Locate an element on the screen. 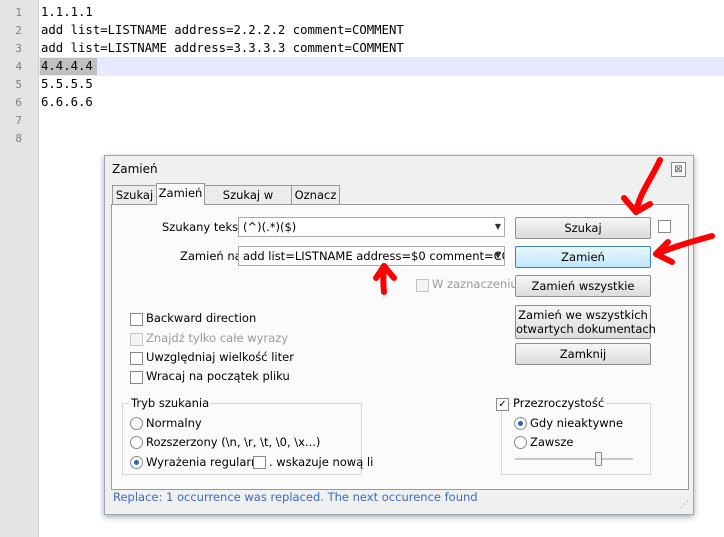 This screenshot has width=724, height=537. dialog-titlebar: Zamień ⊠ is located at coordinates (399, 169).